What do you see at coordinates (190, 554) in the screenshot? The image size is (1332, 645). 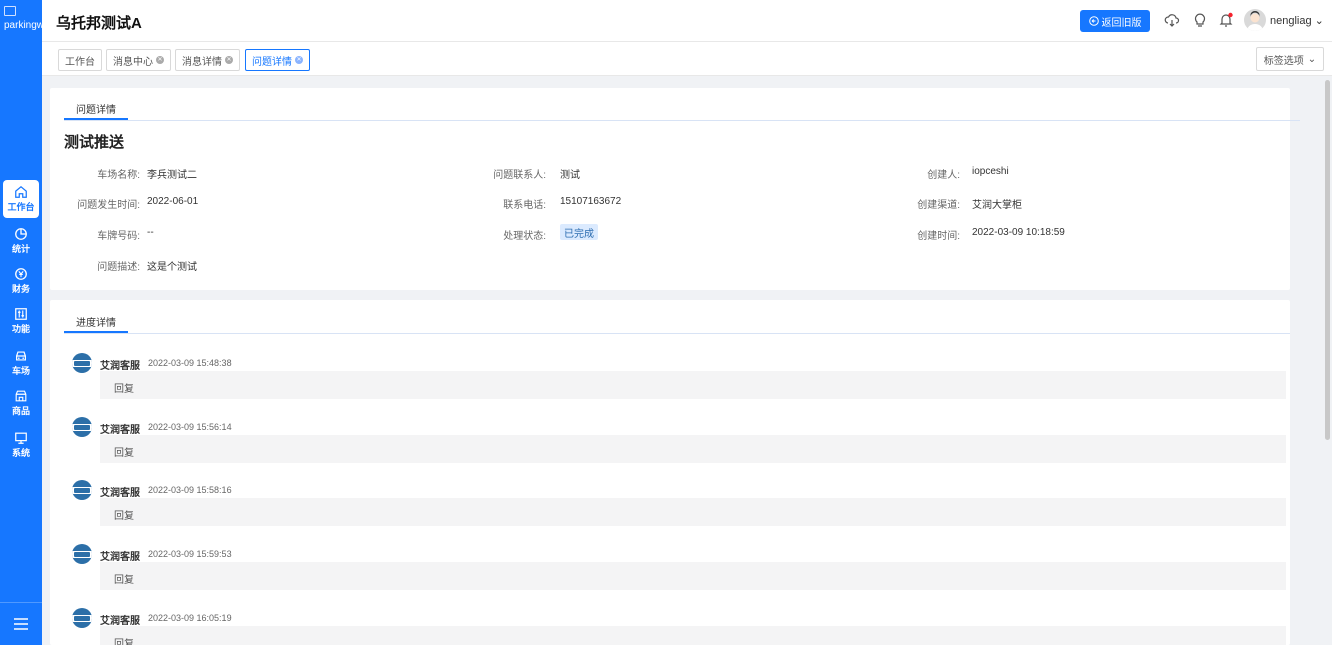 I see `entry-time: 2022-03-09 15:59:53` at bounding box center [190, 554].